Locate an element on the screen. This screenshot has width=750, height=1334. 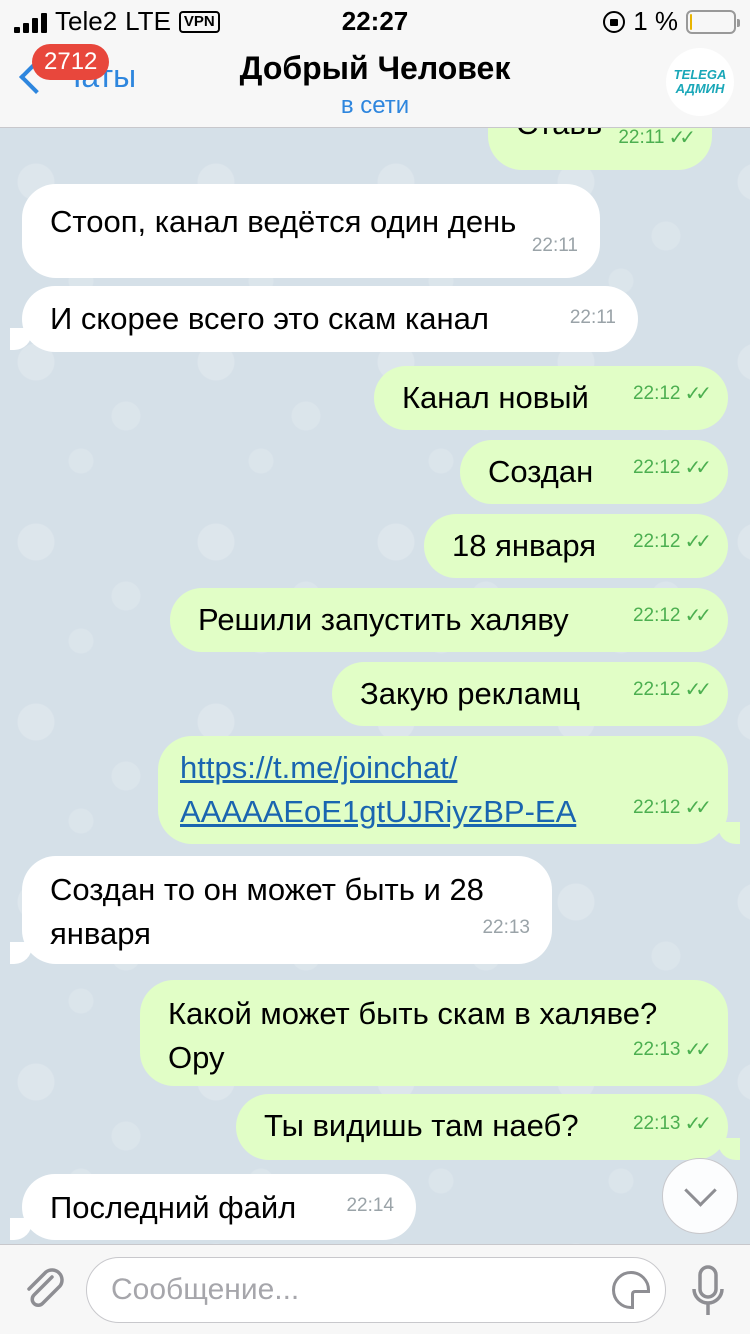
message-text: И скорее всего это скам канал is located at coordinates (269, 318).